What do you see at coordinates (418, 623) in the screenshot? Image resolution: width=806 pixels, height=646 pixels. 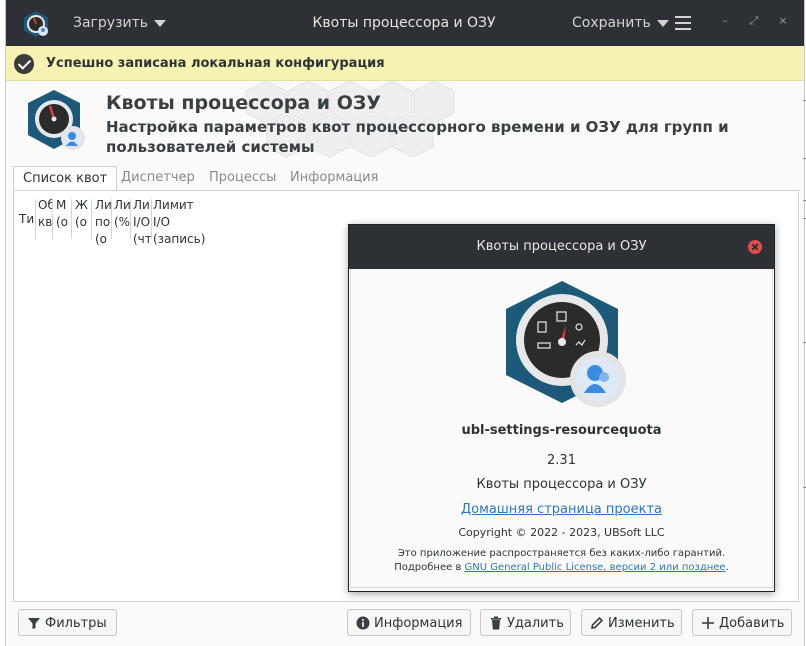 I see `info-label: Информация` at bounding box center [418, 623].